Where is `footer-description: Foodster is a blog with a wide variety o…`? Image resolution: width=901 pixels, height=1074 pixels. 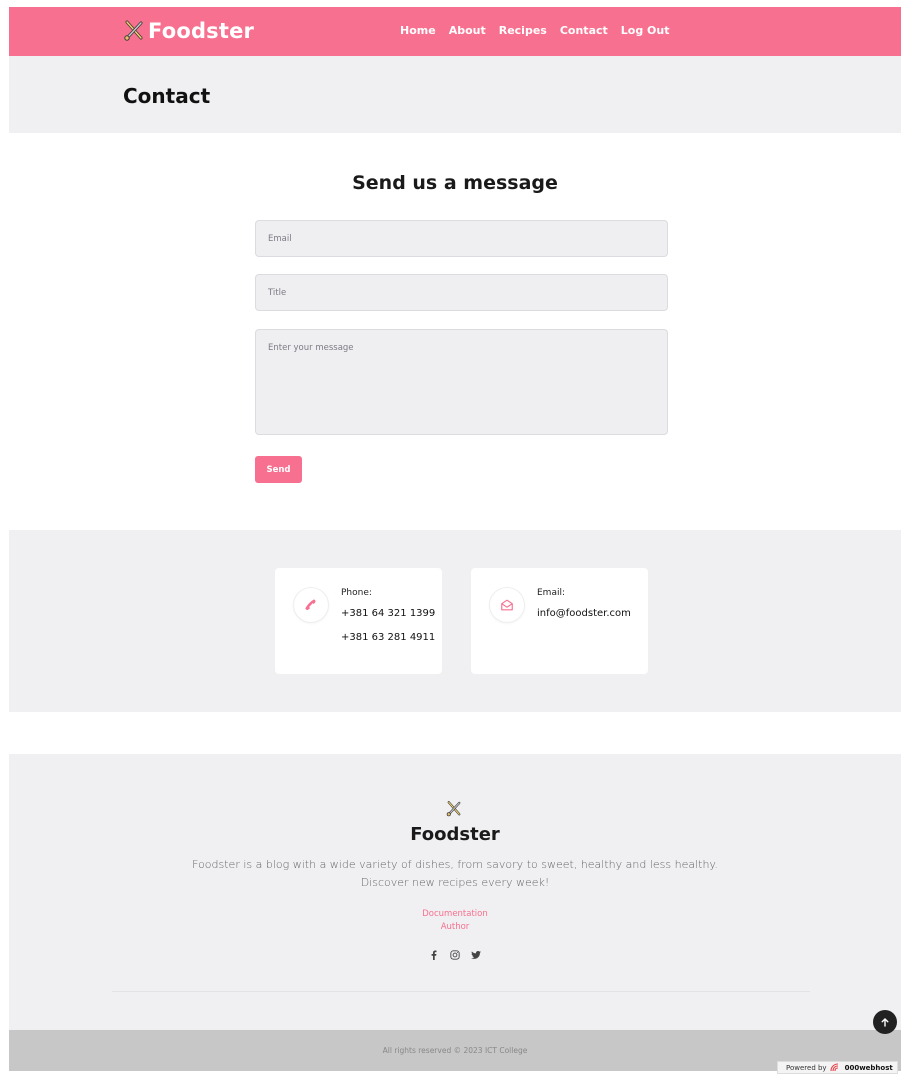 footer-description: Foodster is a blog with a wide variety o… is located at coordinates (455, 873).